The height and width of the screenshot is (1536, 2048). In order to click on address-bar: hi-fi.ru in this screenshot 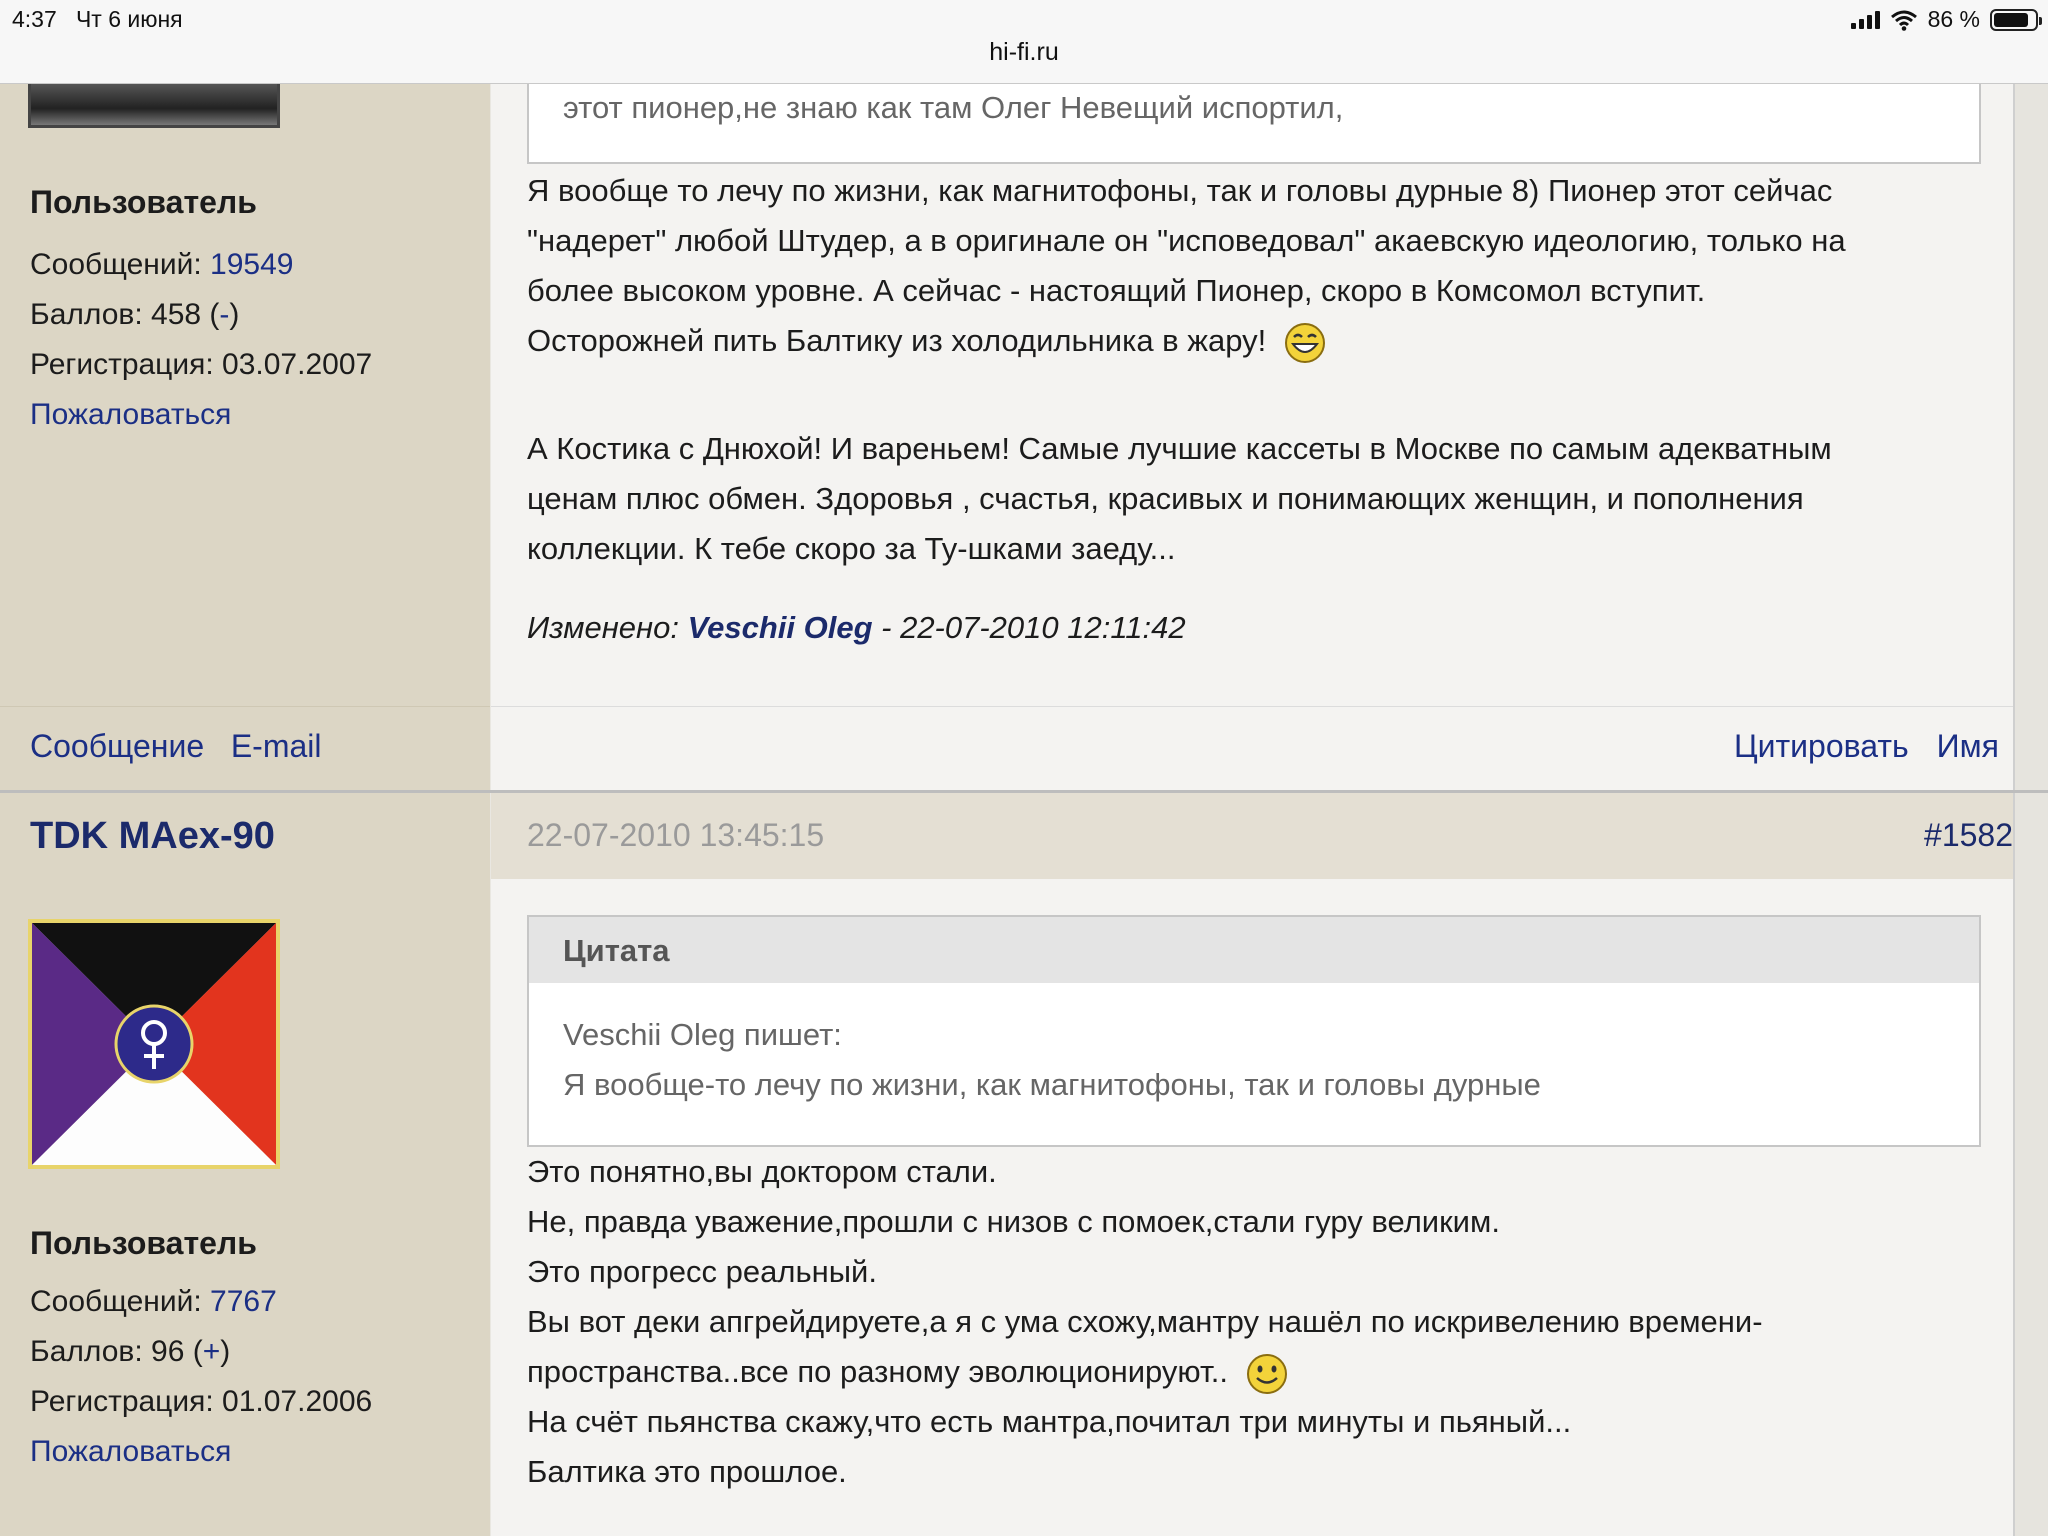, I will do `click(1024, 52)`.